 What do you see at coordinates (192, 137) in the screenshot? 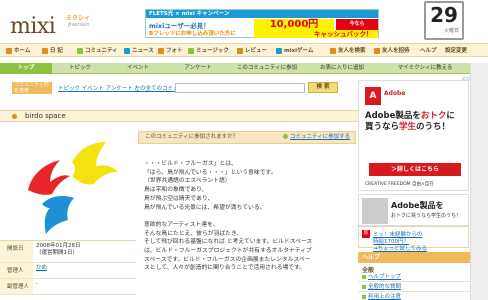
I see `join-question: このコミュニティに参加されますか？` at bounding box center [192, 137].